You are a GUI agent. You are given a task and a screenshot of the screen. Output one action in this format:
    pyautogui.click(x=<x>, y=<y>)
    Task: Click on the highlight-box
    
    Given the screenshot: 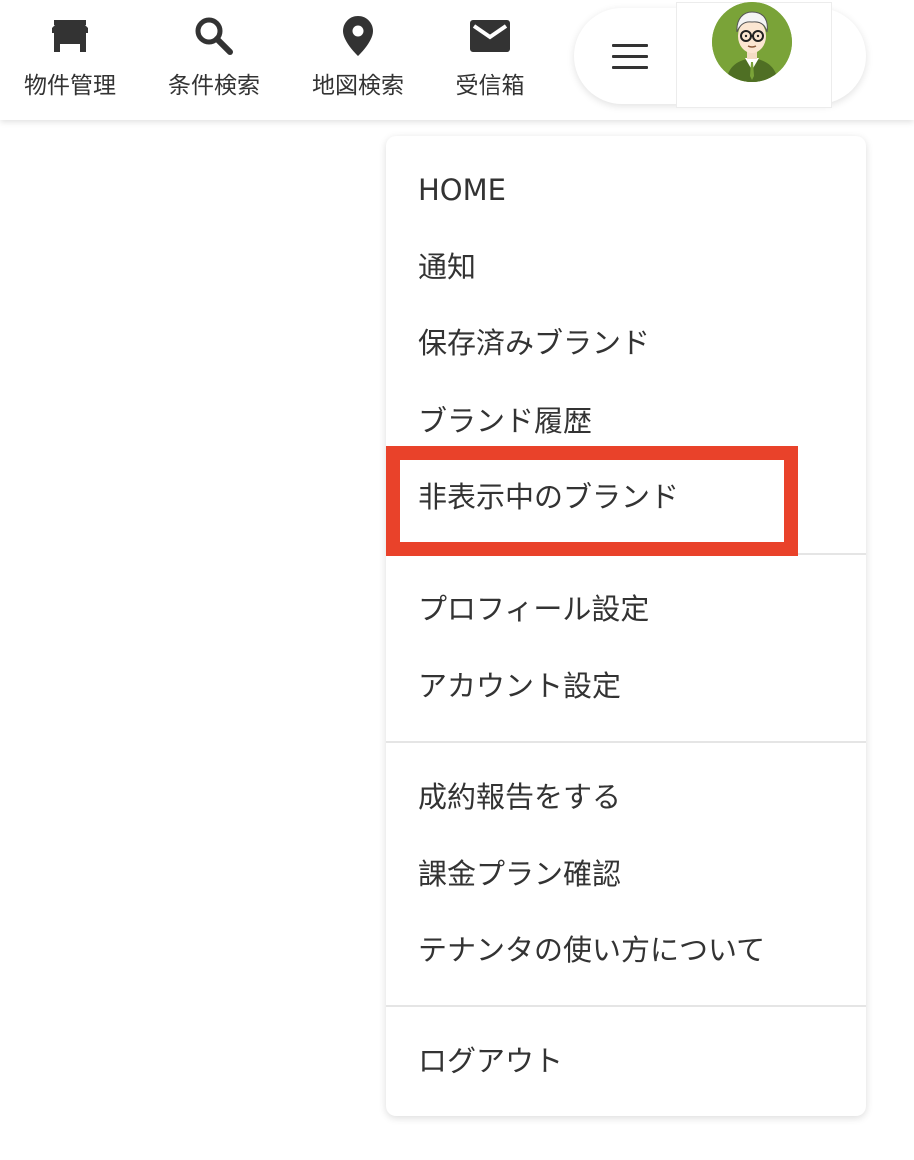 What is the action you would take?
    pyautogui.click(x=592, y=501)
    